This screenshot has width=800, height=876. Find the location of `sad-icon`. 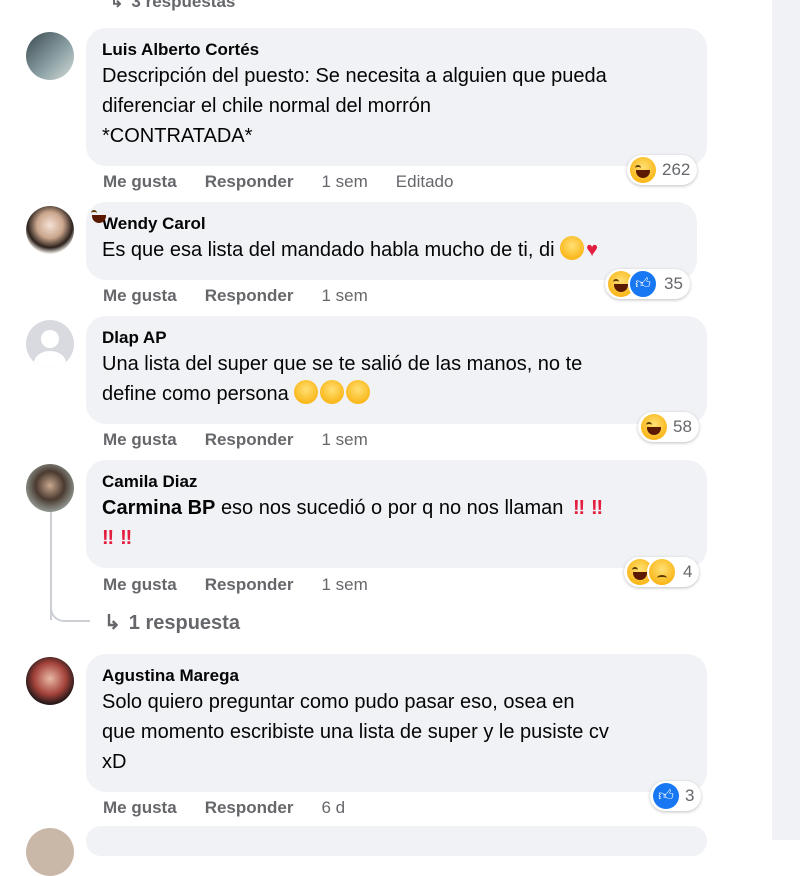

sad-icon is located at coordinates (662, 572).